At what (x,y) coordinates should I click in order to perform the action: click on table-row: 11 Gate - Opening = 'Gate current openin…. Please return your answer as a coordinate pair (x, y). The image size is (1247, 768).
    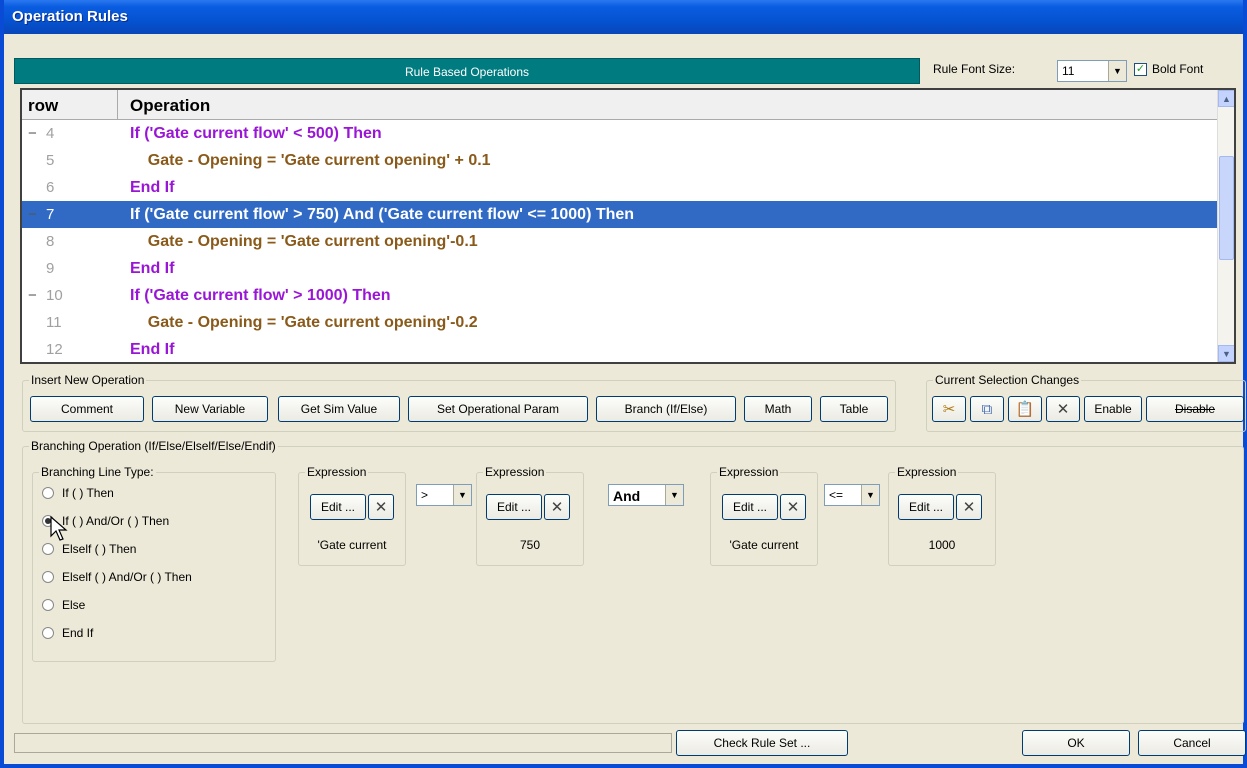
    Looking at the image, I should click on (628, 322).